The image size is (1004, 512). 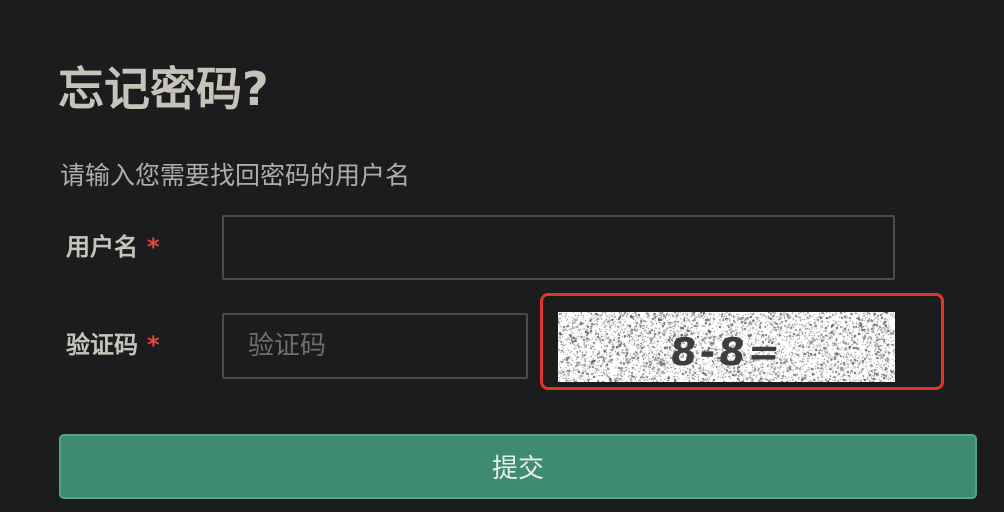 What do you see at coordinates (153, 345) in the screenshot?
I see `captcha-required-mark: *` at bounding box center [153, 345].